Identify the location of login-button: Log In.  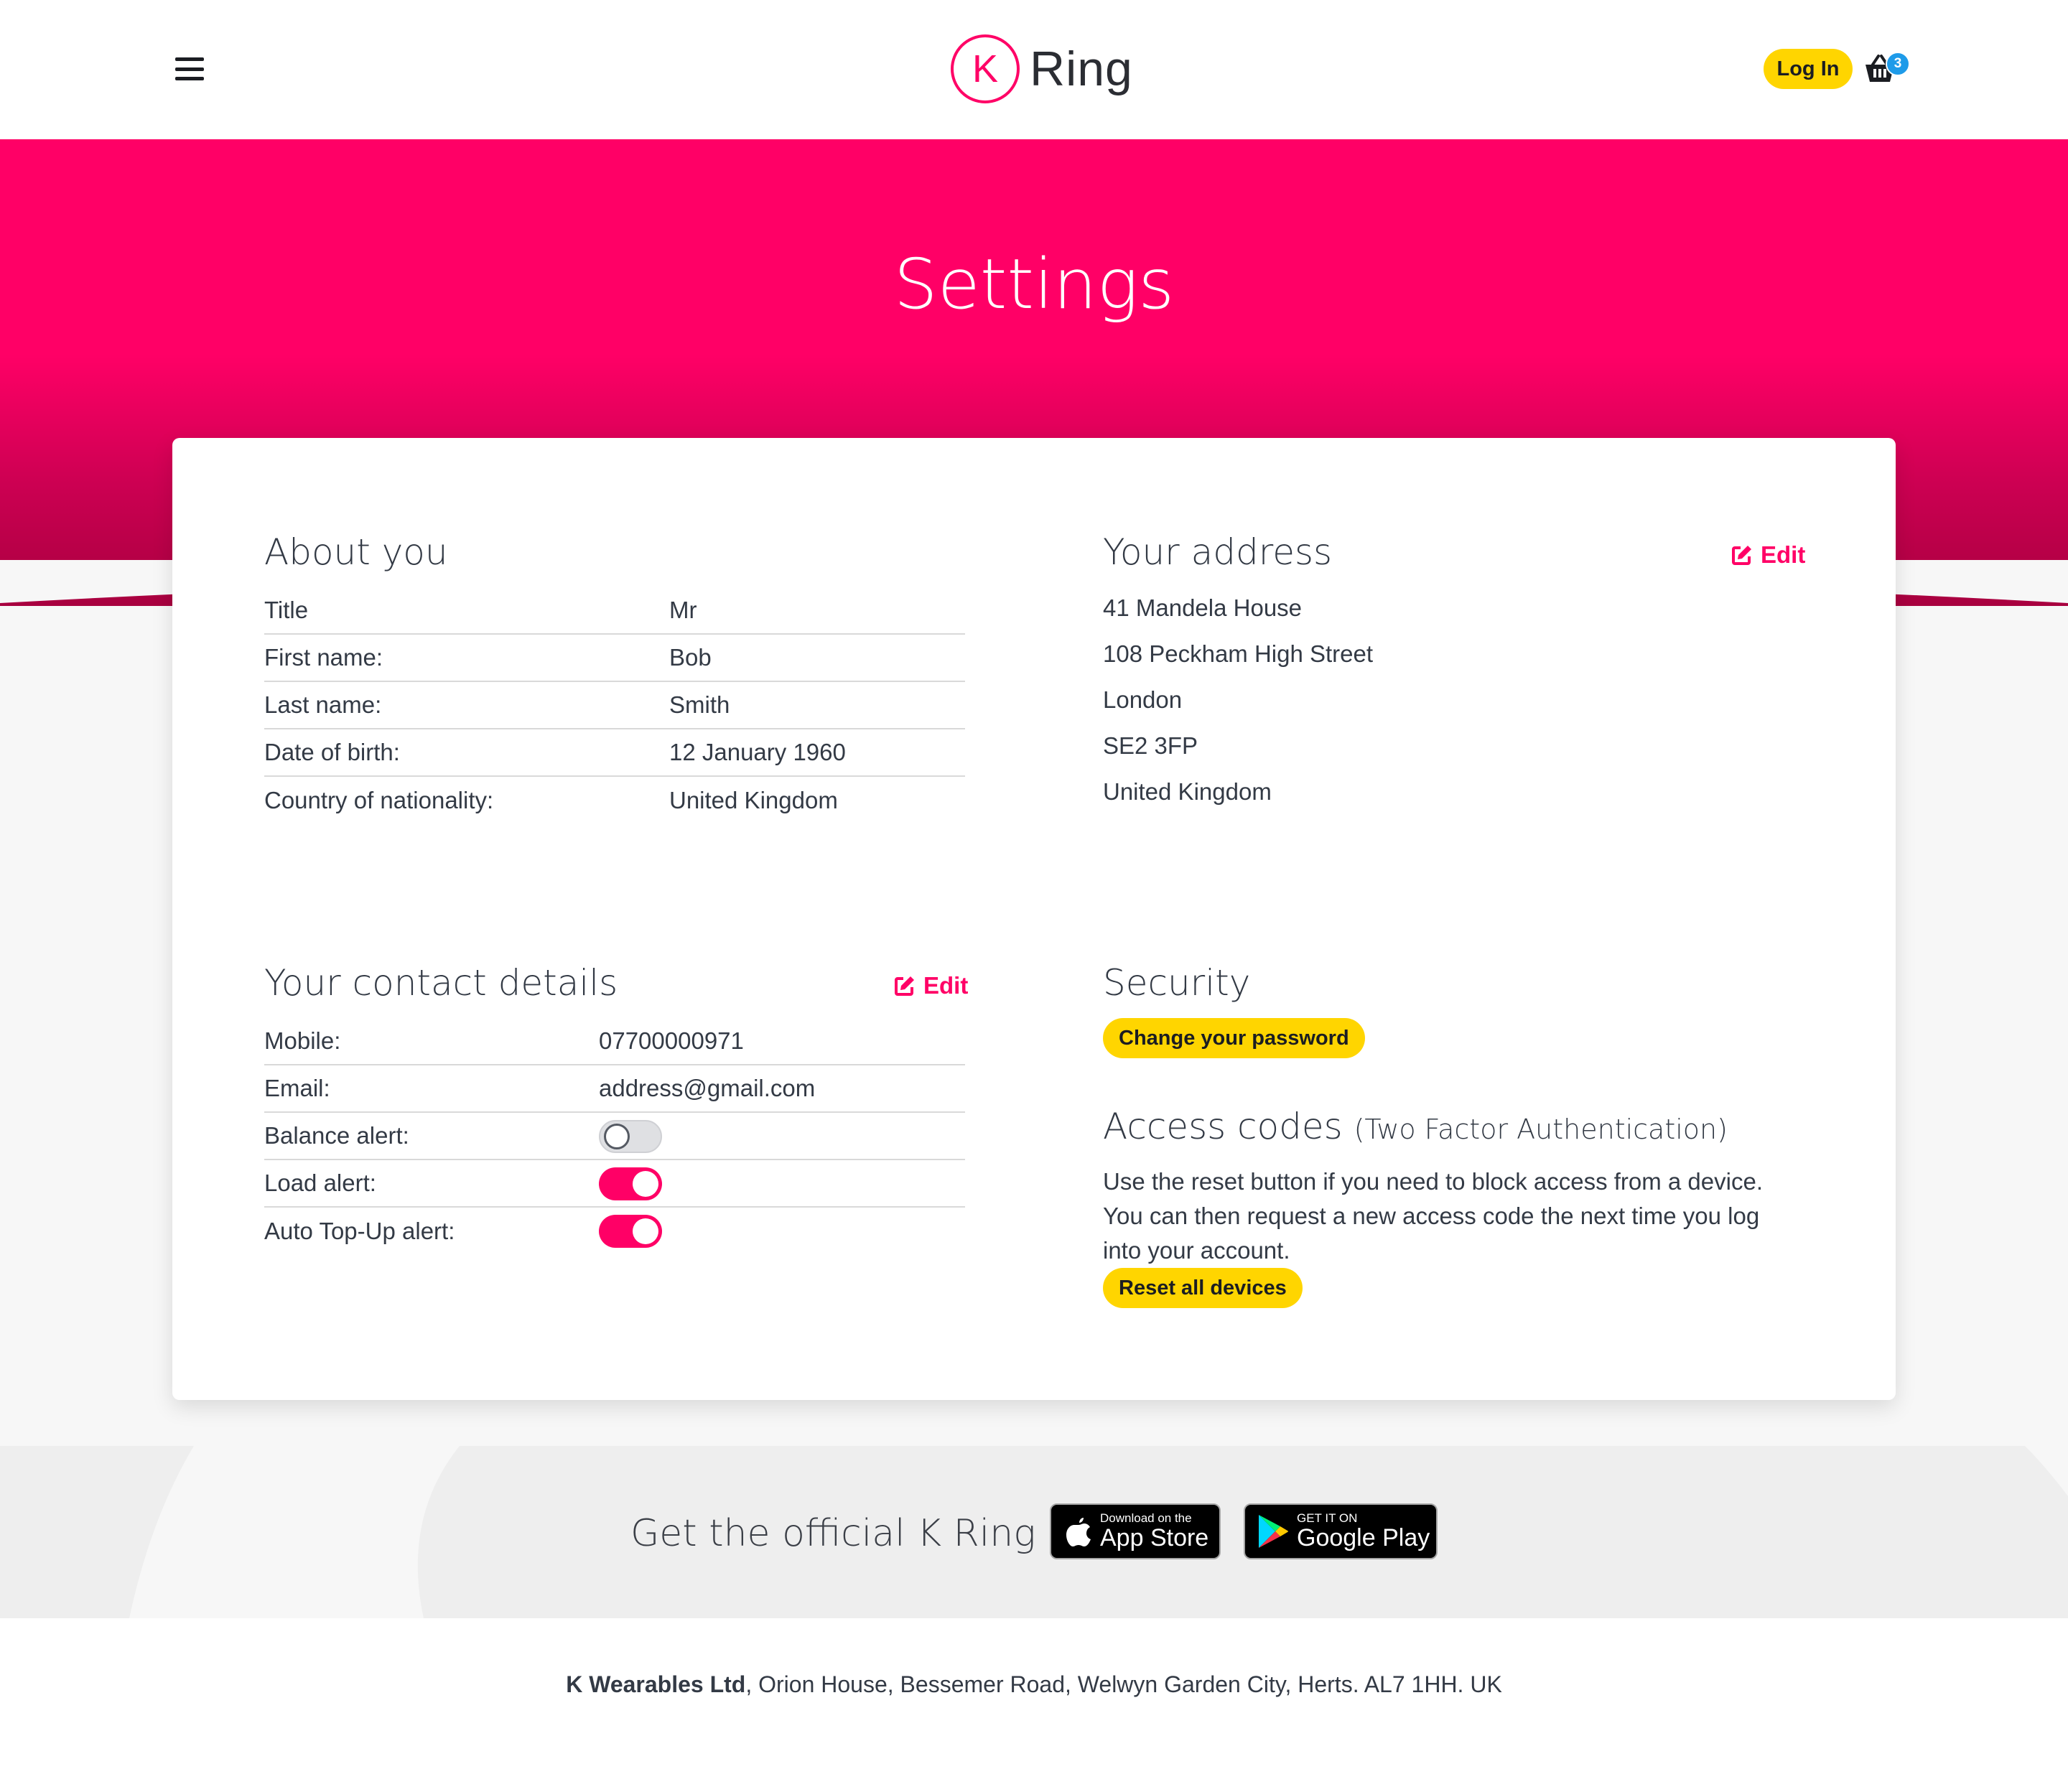
(1808, 69).